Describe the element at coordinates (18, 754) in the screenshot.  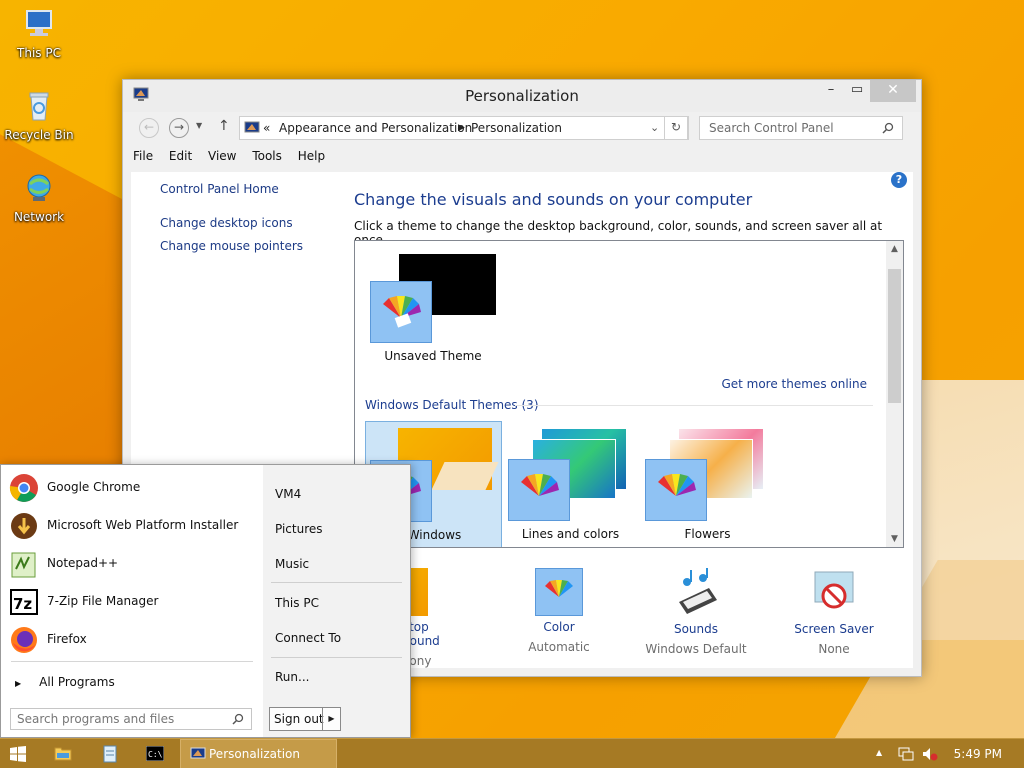
I see `start-button-icon` at that location.